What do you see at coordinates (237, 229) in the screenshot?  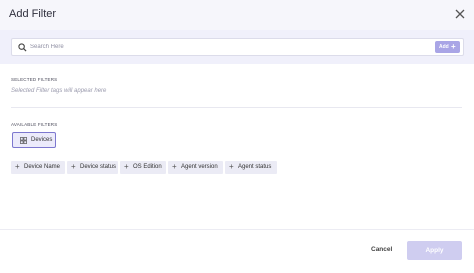 I see `footer-divider` at bounding box center [237, 229].